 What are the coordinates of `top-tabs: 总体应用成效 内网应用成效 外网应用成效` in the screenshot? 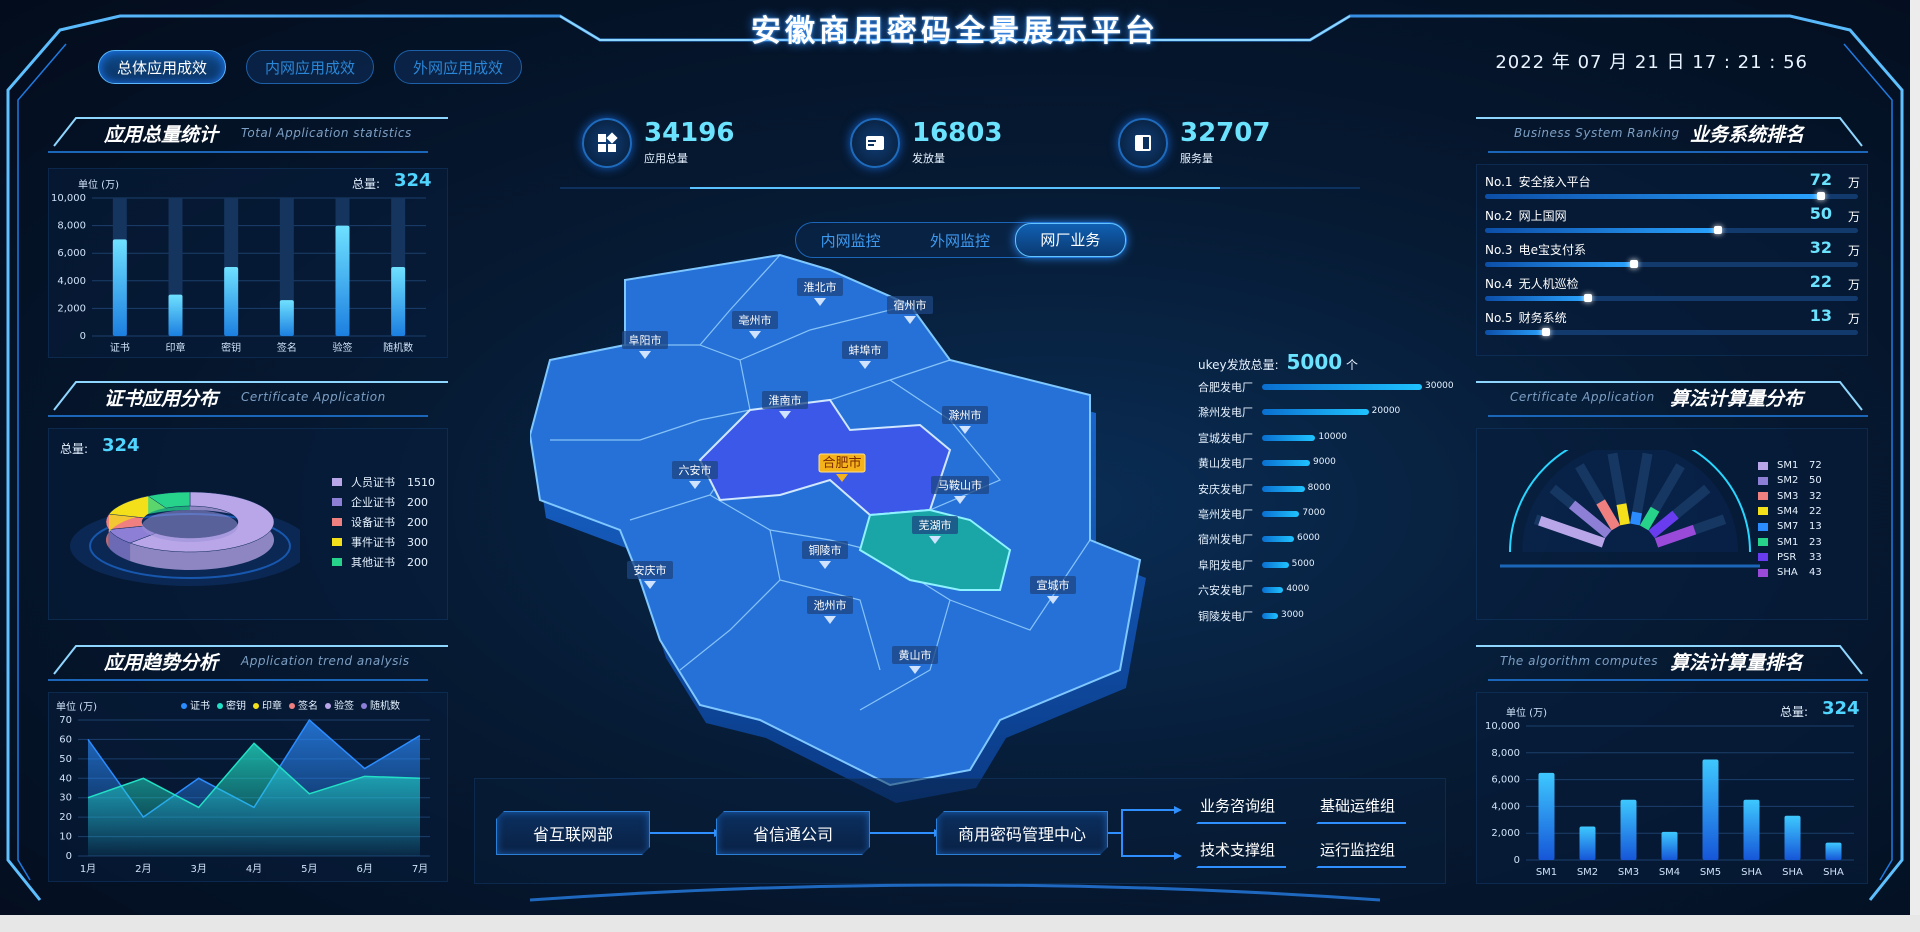 It's located at (310, 67).